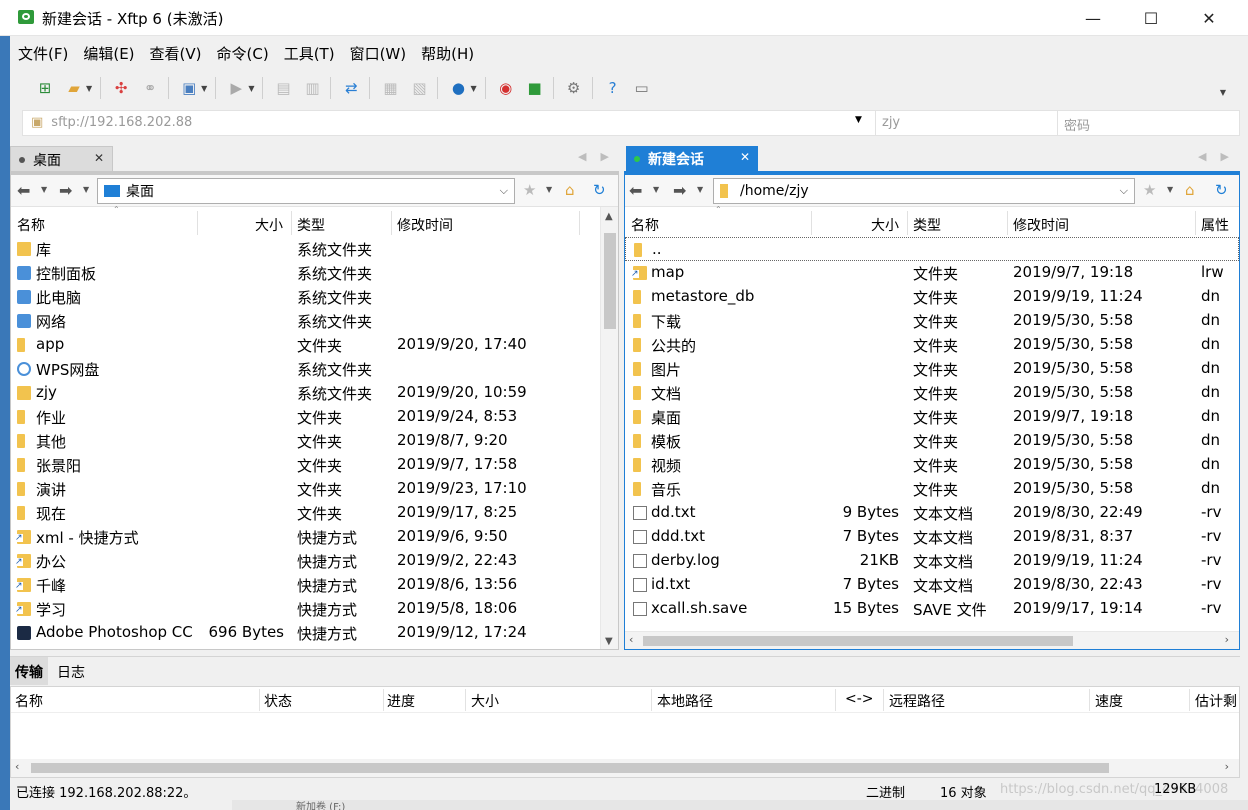 This screenshot has height=810, width=1248. I want to click on table-row: 视频 文件夹 2019/5/30, 5:58 dn, so click(932, 465).